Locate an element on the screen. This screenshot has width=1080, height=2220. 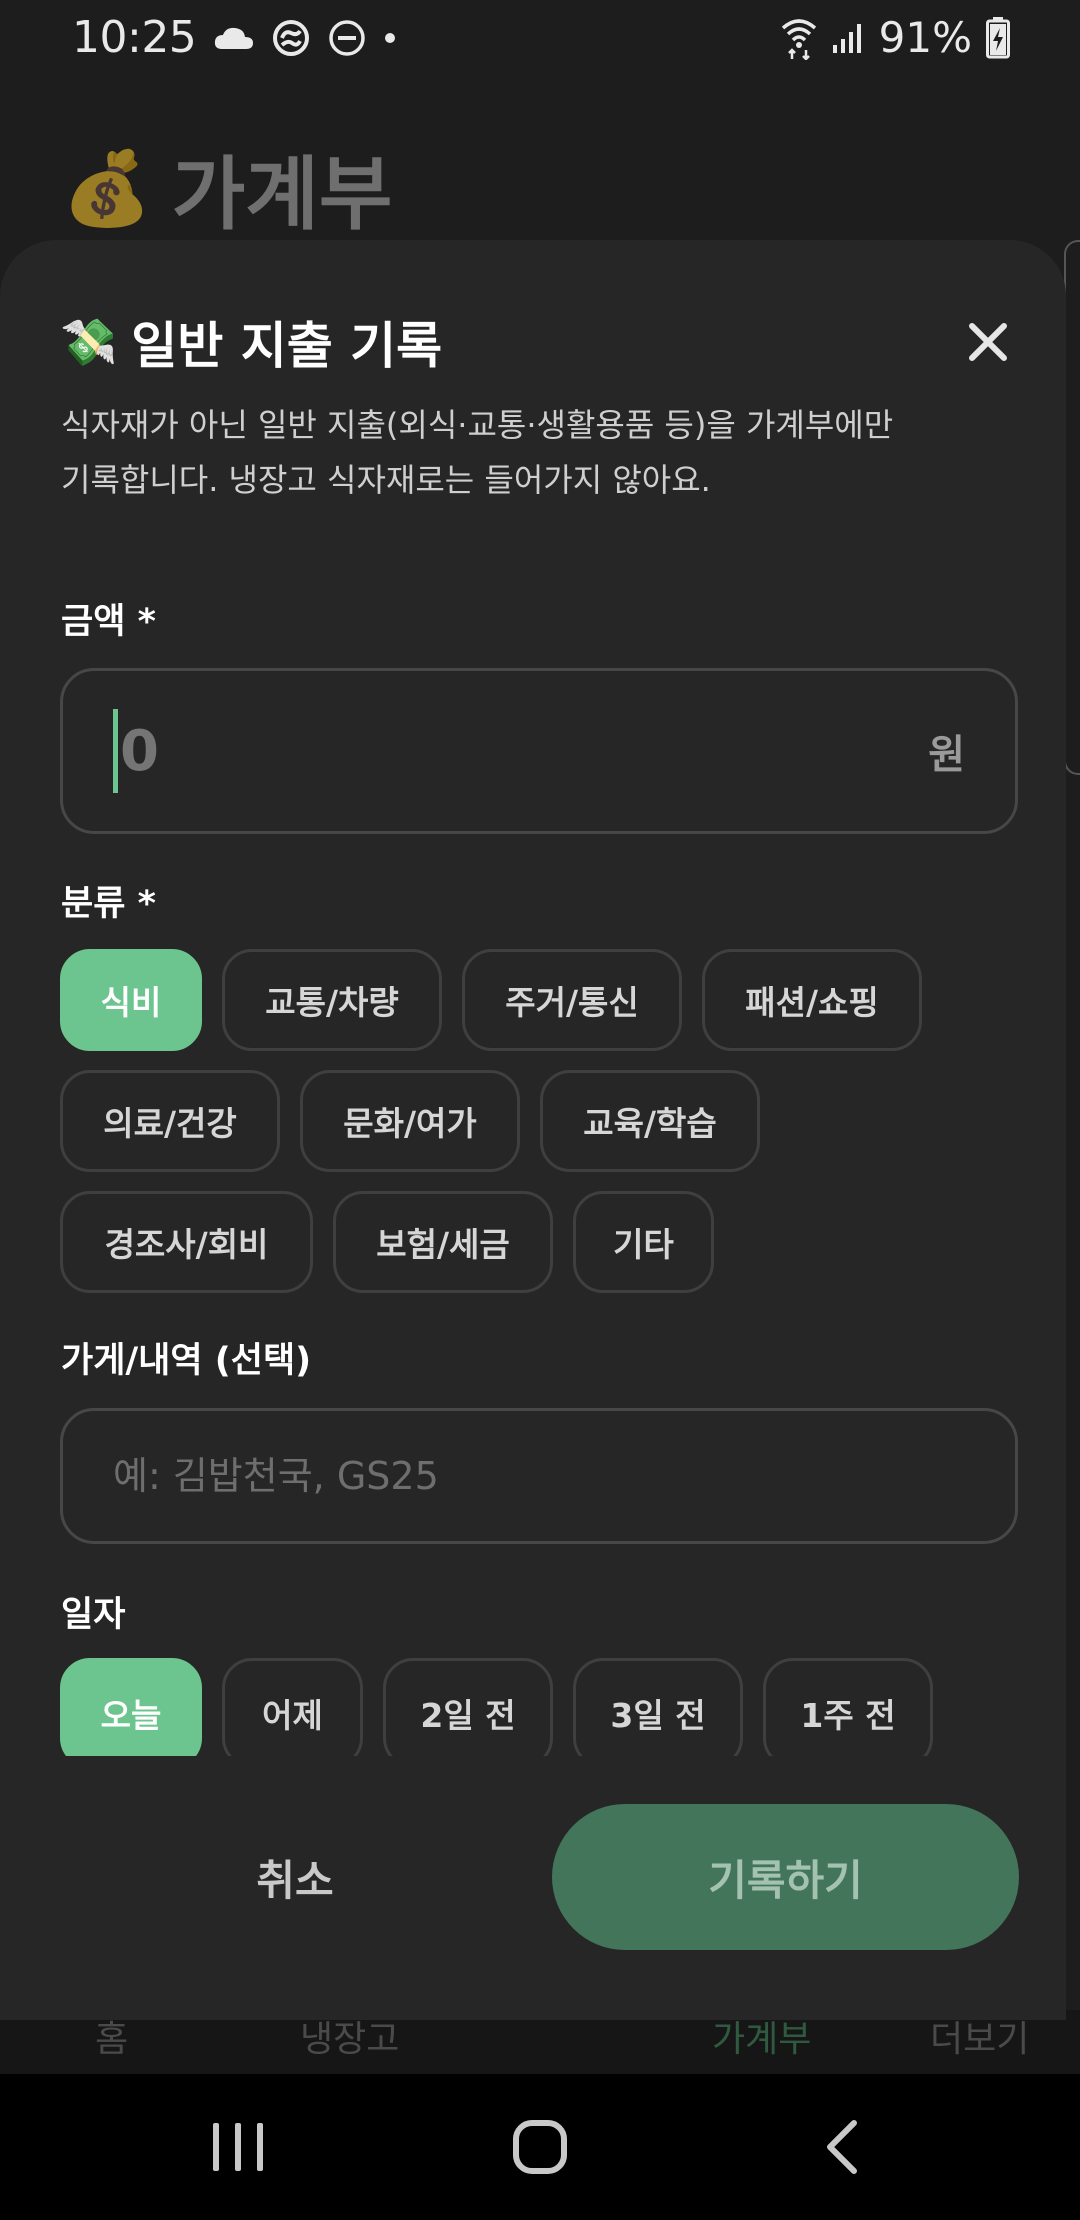
store-field is located at coordinates (539, 1476).